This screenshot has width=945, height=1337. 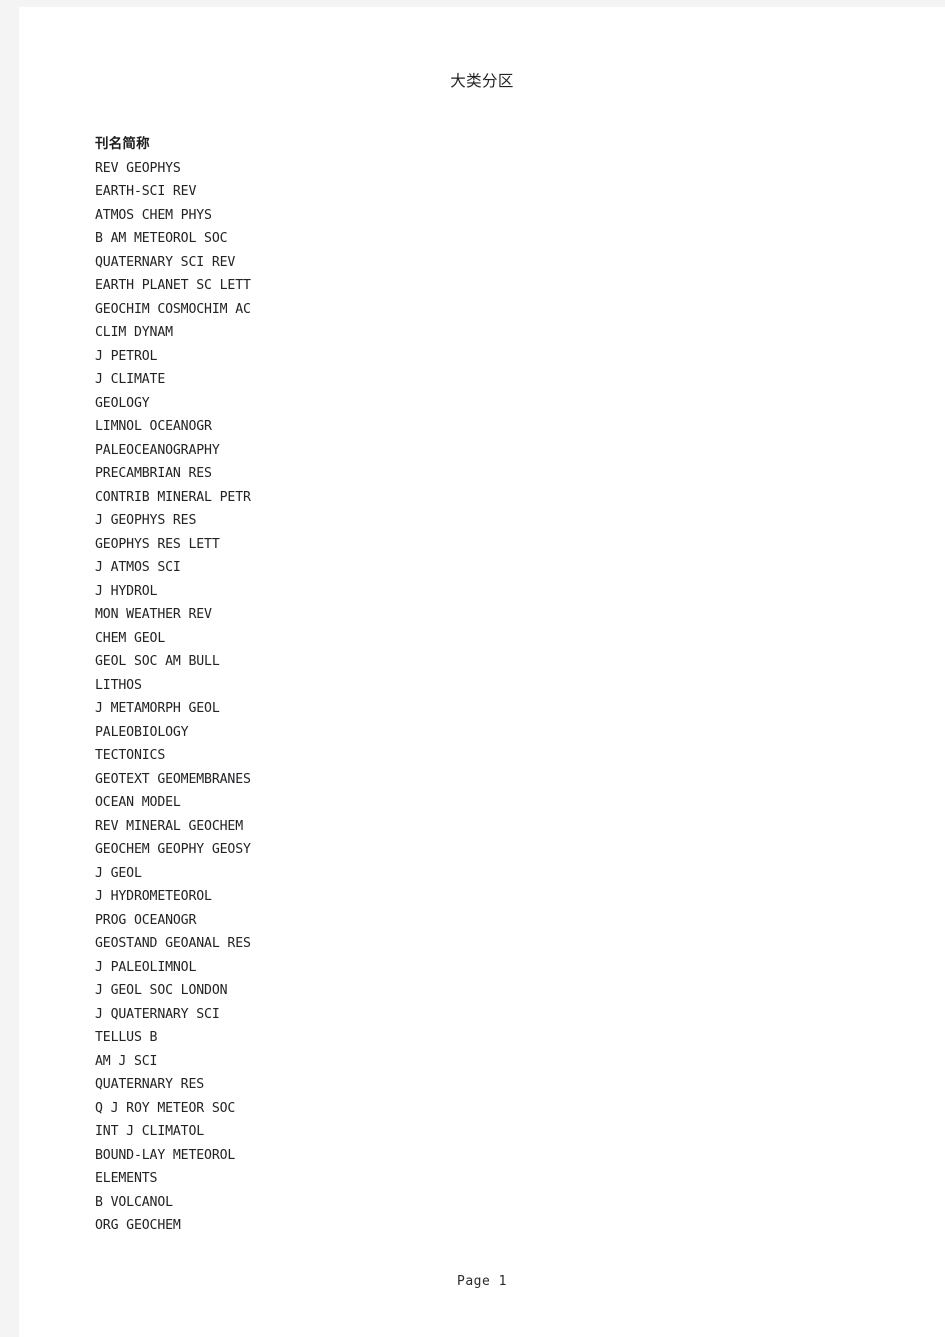 I want to click on page-title: 大类分区, so click(x=482, y=81).